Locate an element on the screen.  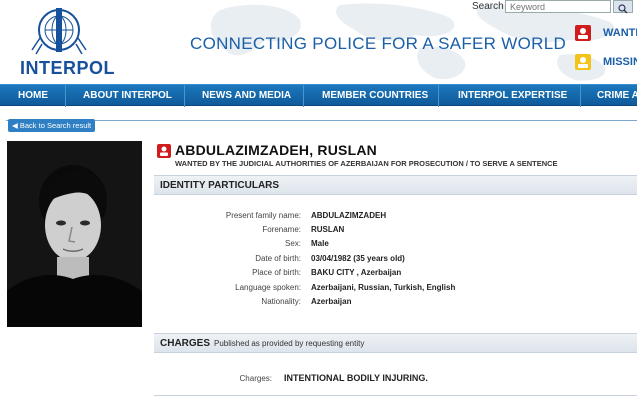
particular-label: Place of birth: is located at coordinates (276, 272).